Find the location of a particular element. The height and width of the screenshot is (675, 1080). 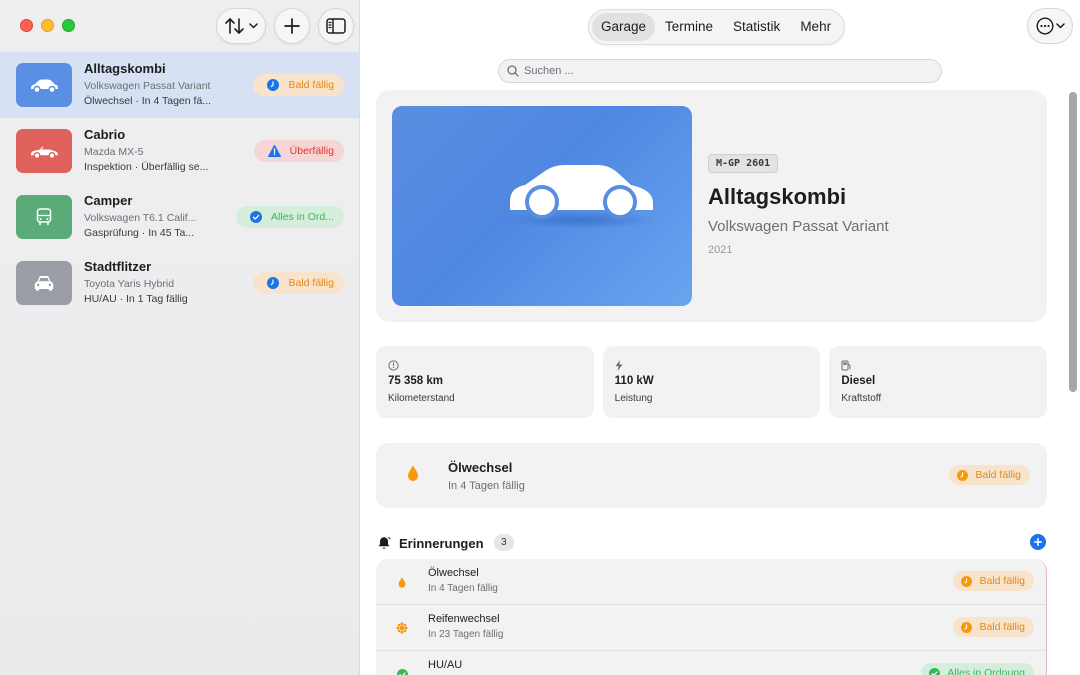

reminders-header: Erinnerungen 3 is located at coordinates (711, 543).